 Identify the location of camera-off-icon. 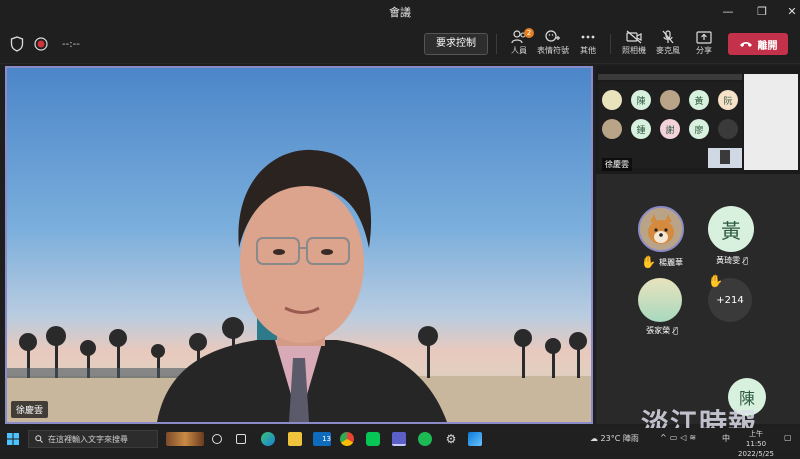
(634, 37).